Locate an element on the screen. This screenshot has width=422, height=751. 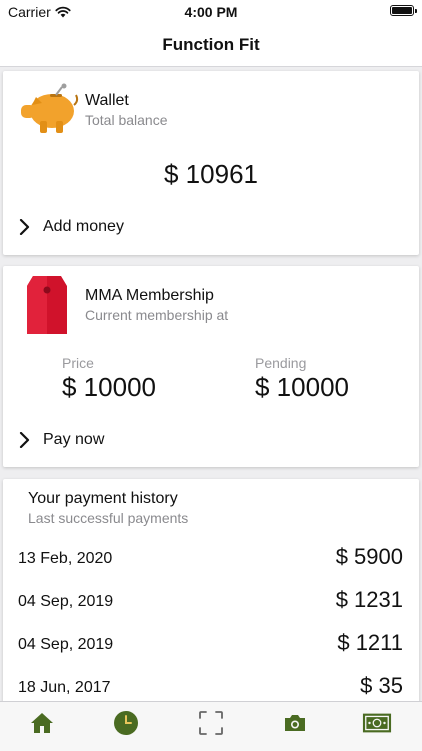
add-money-button: Add money is located at coordinates (70, 227).